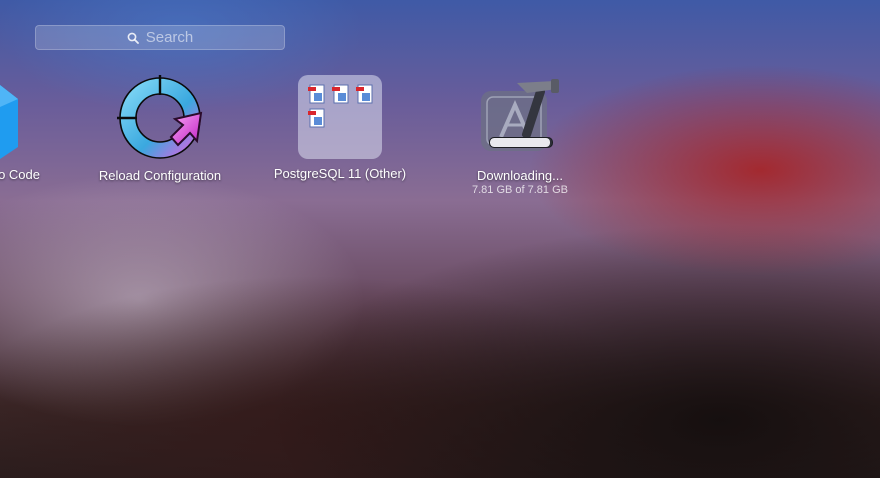  I want to click on app-label: Reload Configuration, so click(160, 175).